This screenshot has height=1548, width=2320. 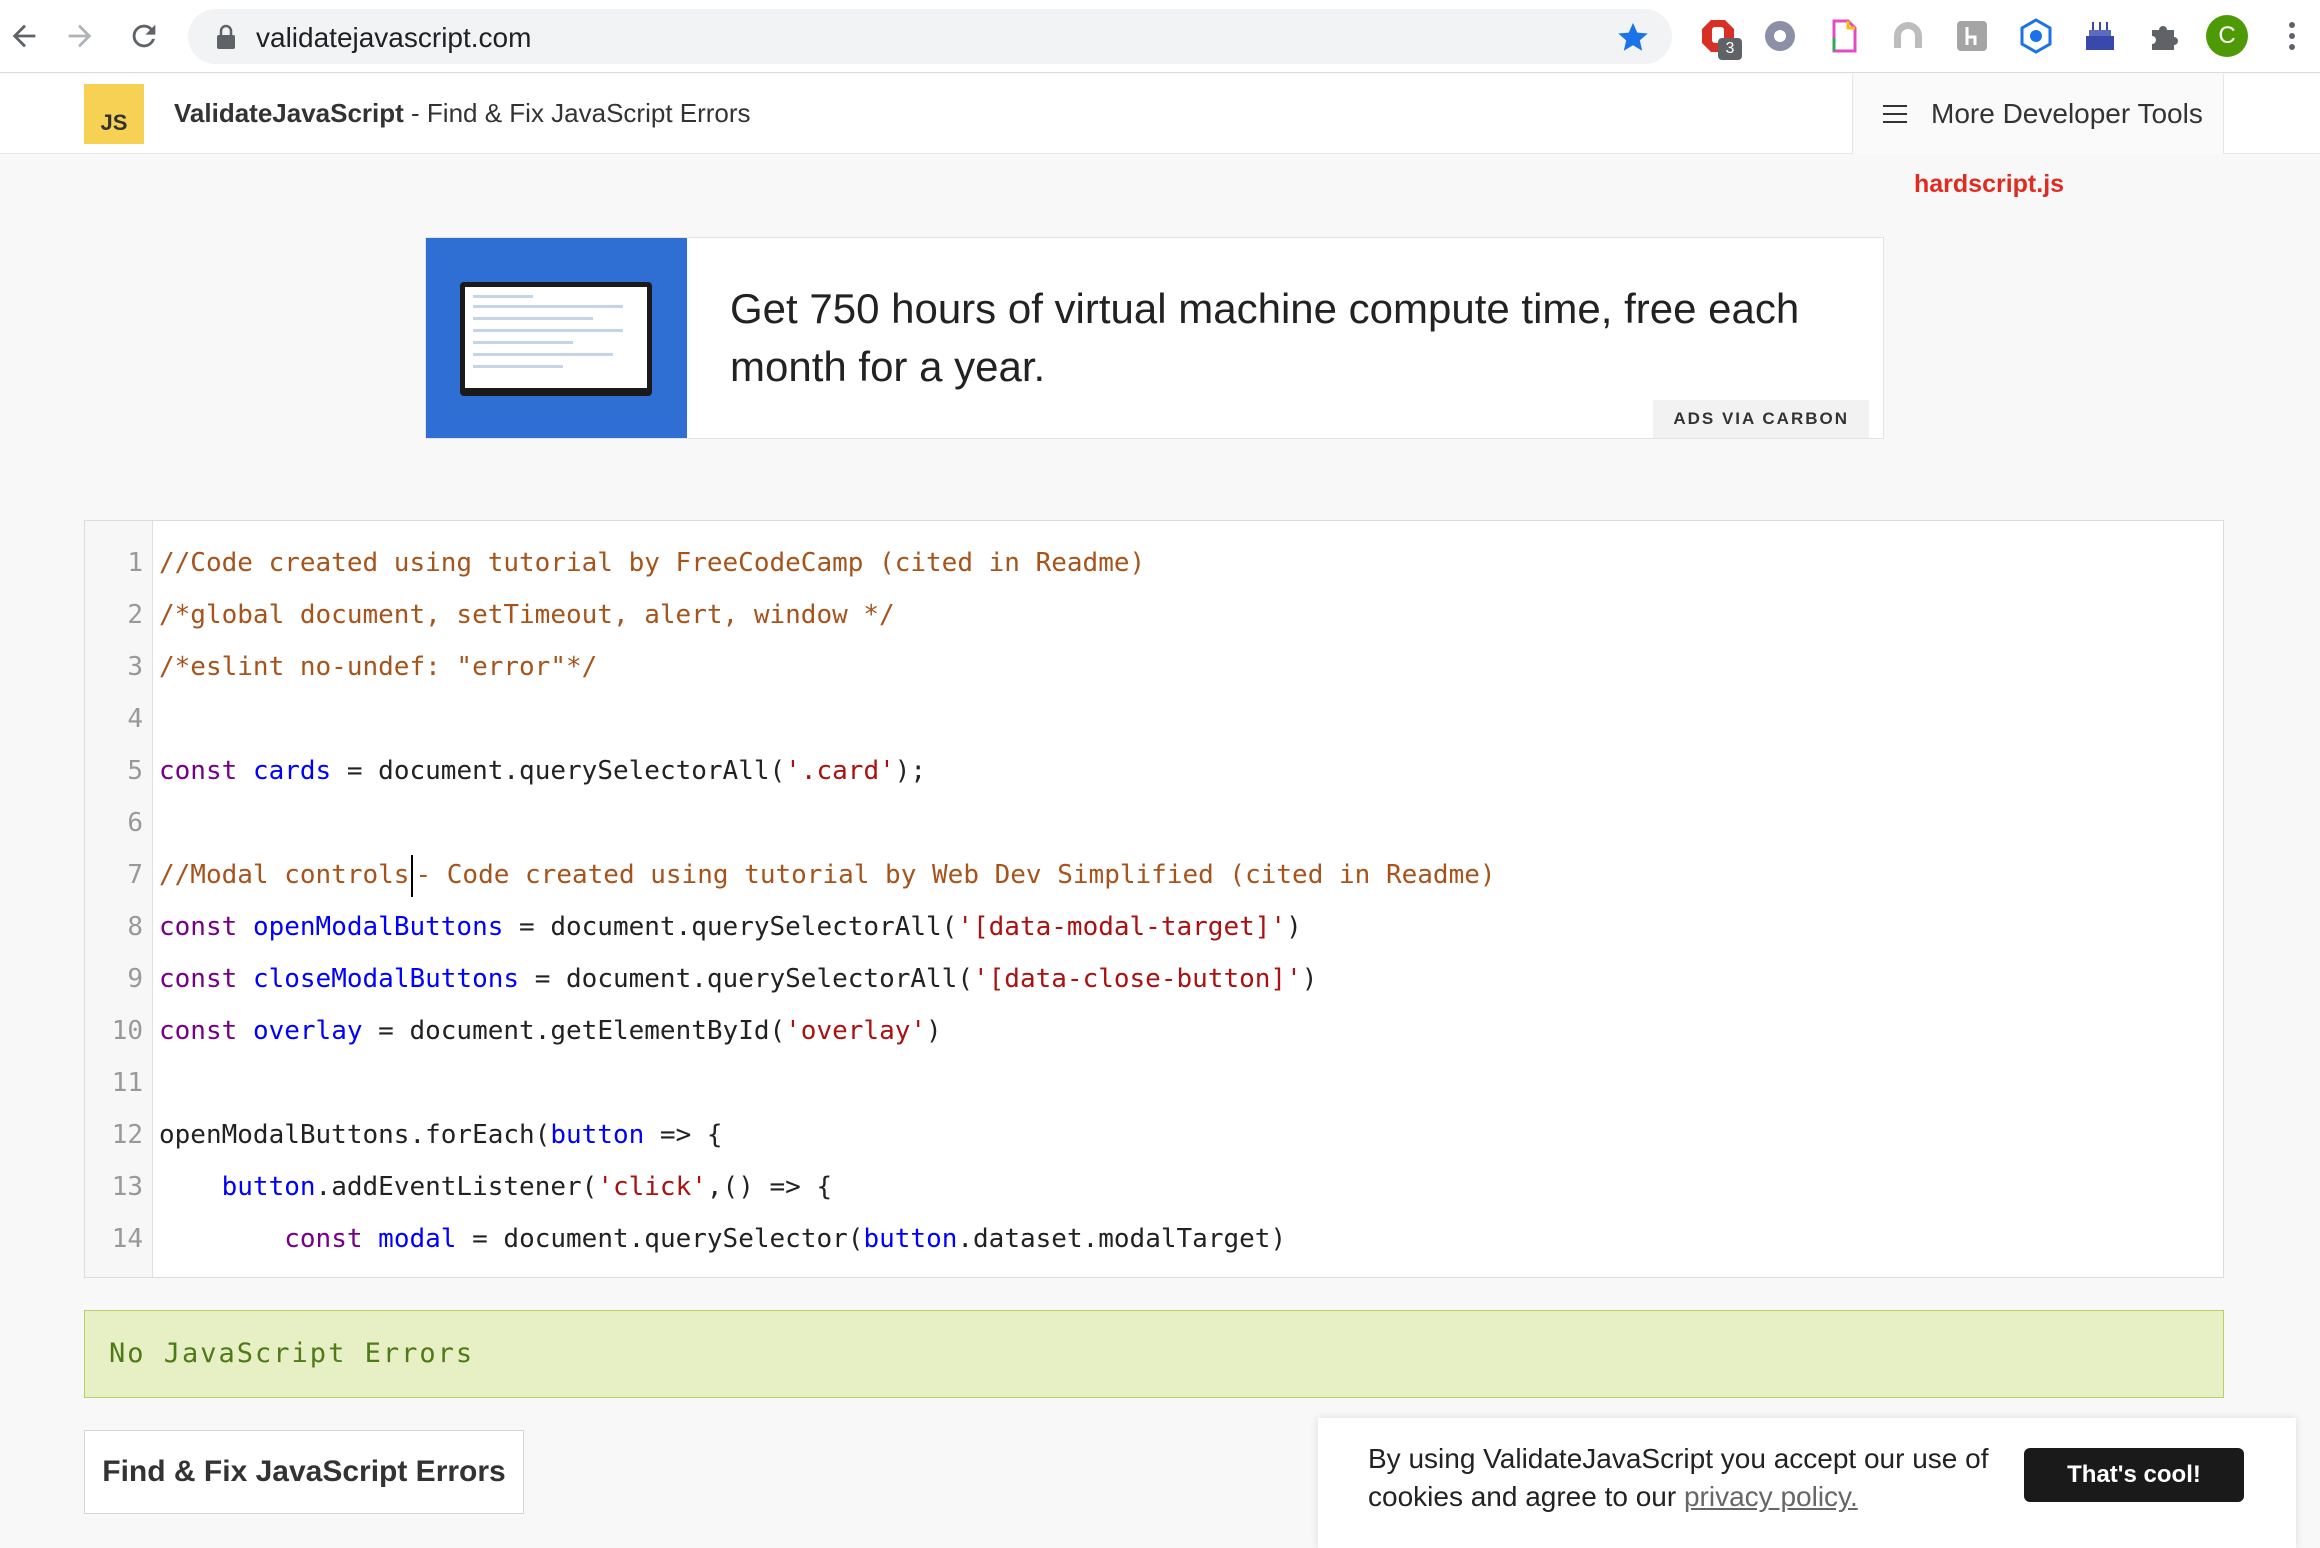 What do you see at coordinates (1154, 719) in the screenshot?
I see `code-line: 4` at bounding box center [1154, 719].